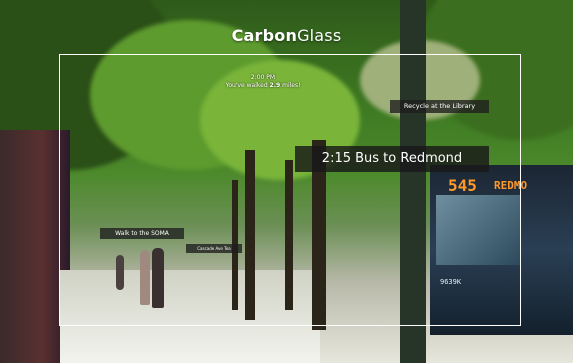  I want to click on status-walked: You've walked 2.9 miles!, so click(263, 85).